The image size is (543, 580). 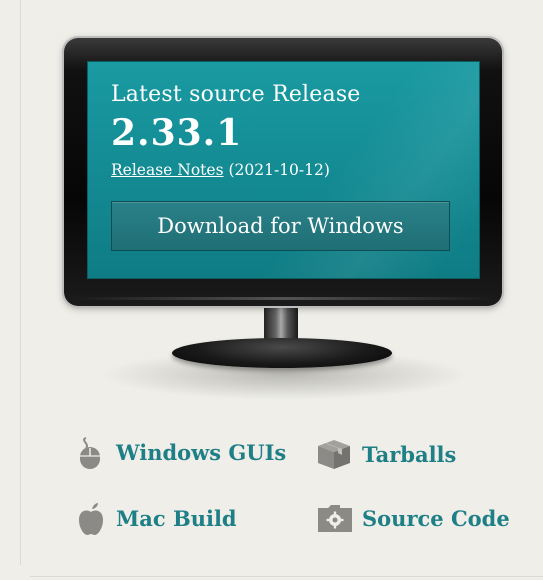 What do you see at coordinates (334, 454) in the screenshot?
I see `box-icon` at bounding box center [334, 454].